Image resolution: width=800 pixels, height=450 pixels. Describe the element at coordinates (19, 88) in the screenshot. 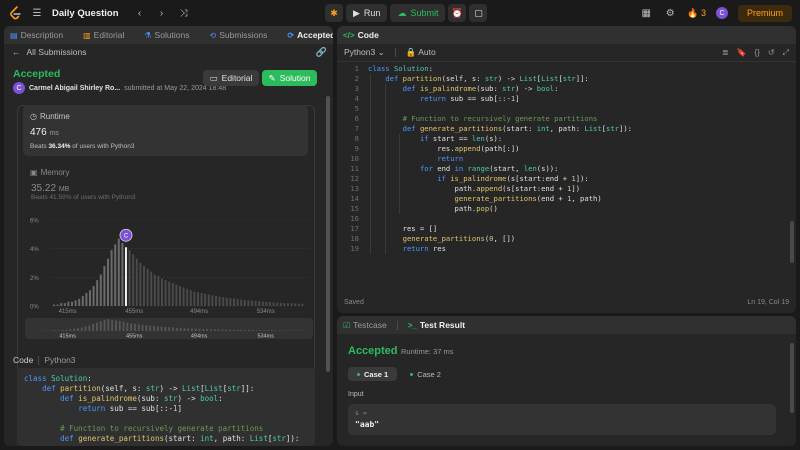

I see `author-avatar: C` at that location.